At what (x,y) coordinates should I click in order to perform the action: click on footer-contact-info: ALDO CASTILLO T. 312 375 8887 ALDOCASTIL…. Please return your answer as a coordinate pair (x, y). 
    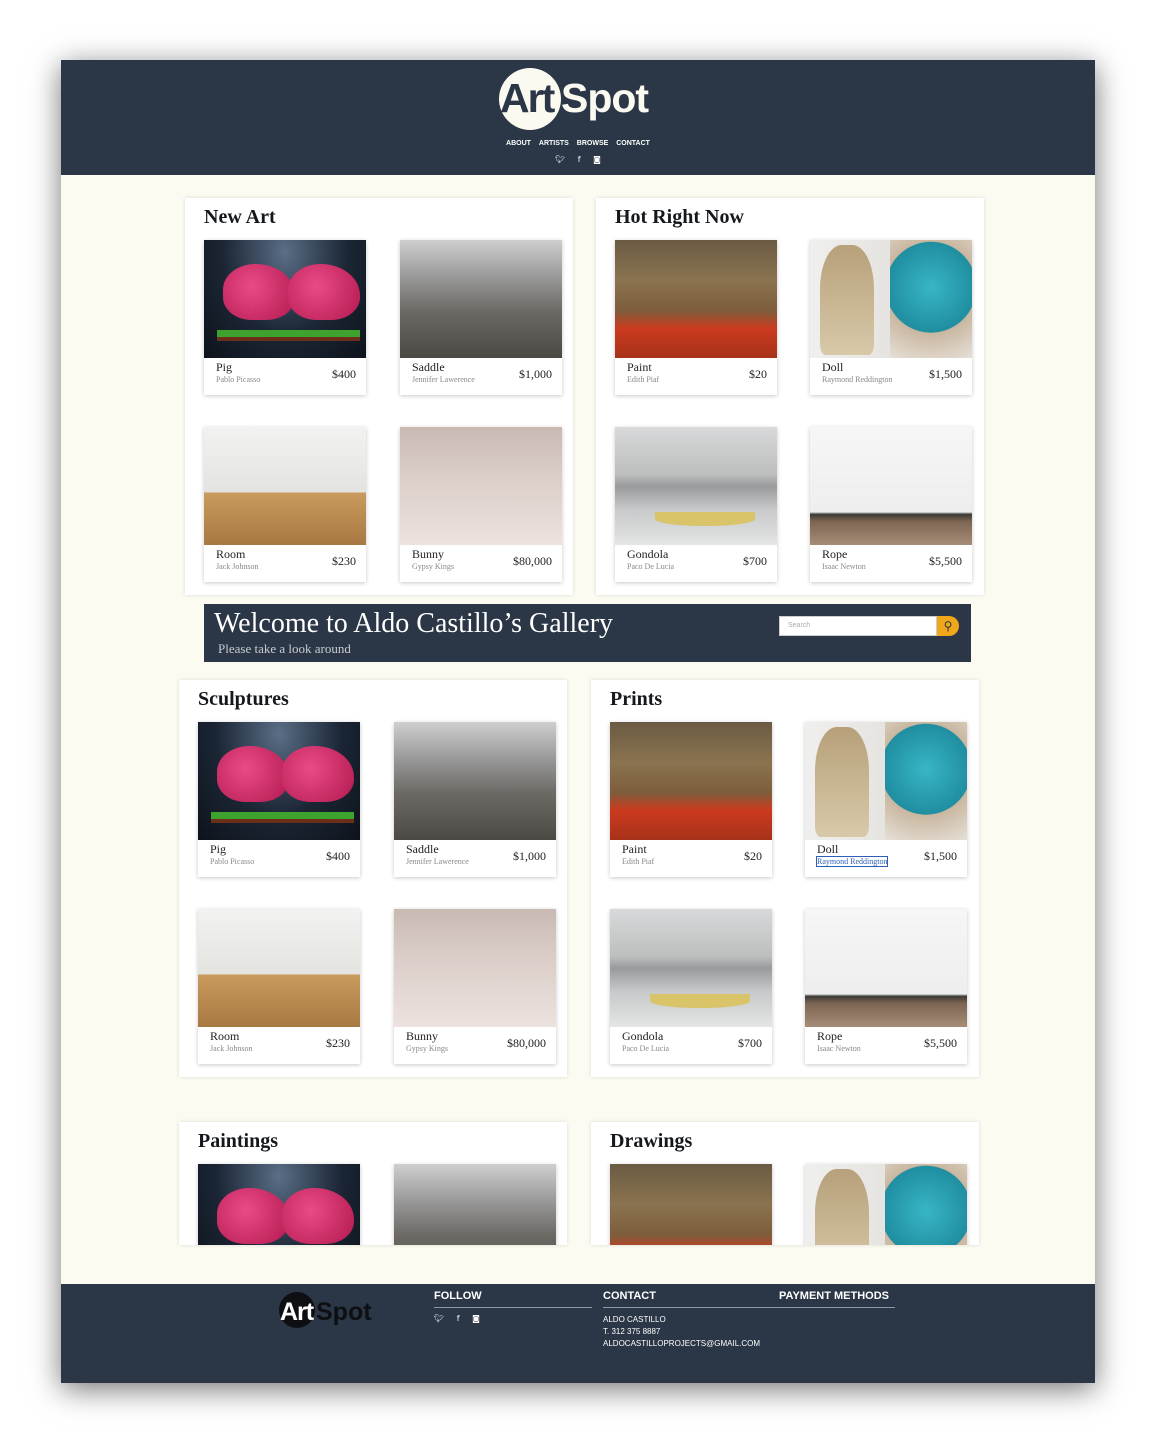
    Looking at the image, I should click on (681, 1332).